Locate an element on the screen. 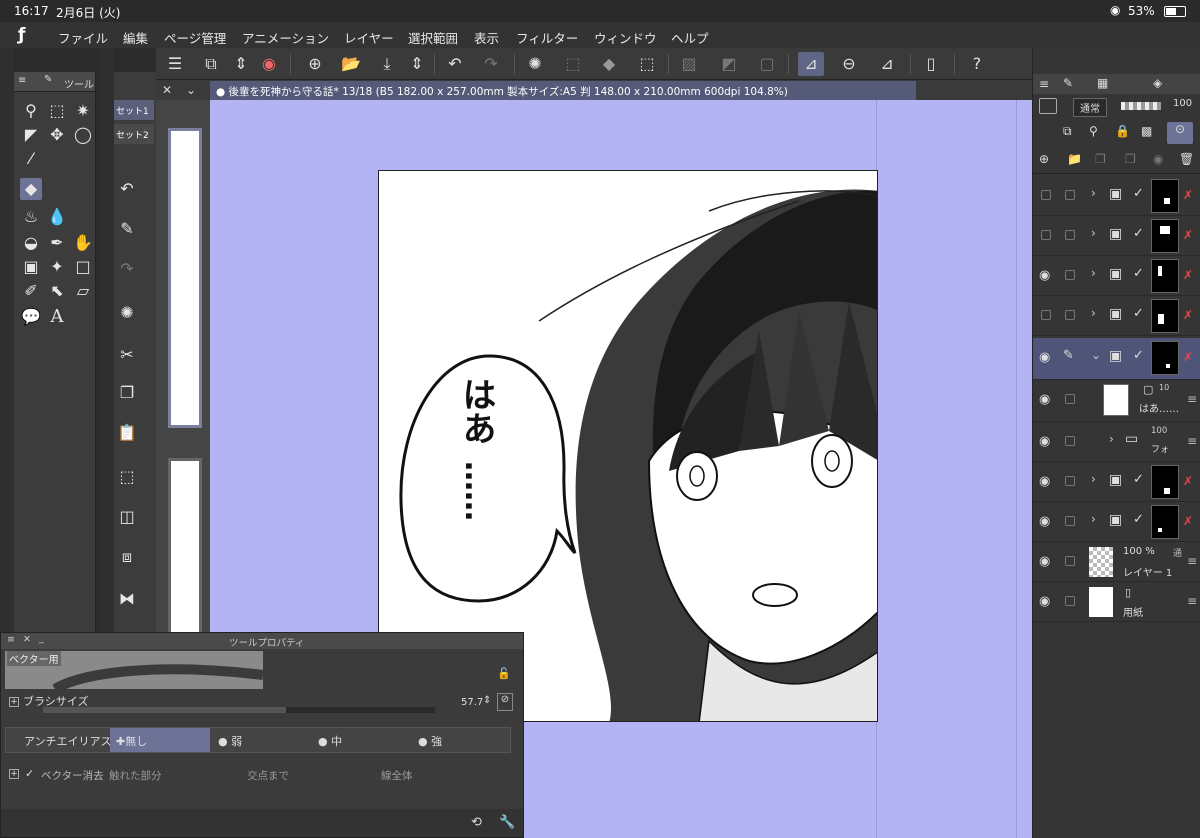 The width and height of the screenshot is (1200, 838). smartphone-icon: ▯ is located at coordinates (931, 64).